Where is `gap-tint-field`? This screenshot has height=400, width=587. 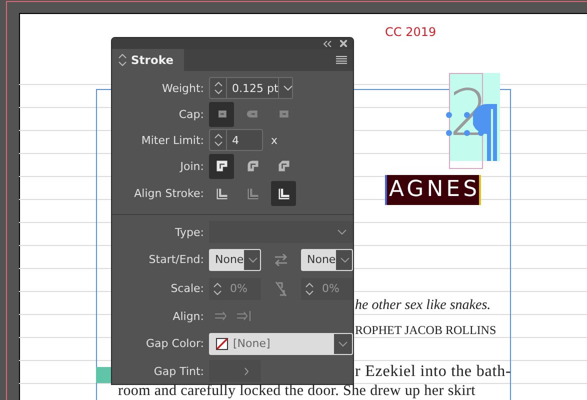
gap-tint-field is located at coordinates (235, 371).